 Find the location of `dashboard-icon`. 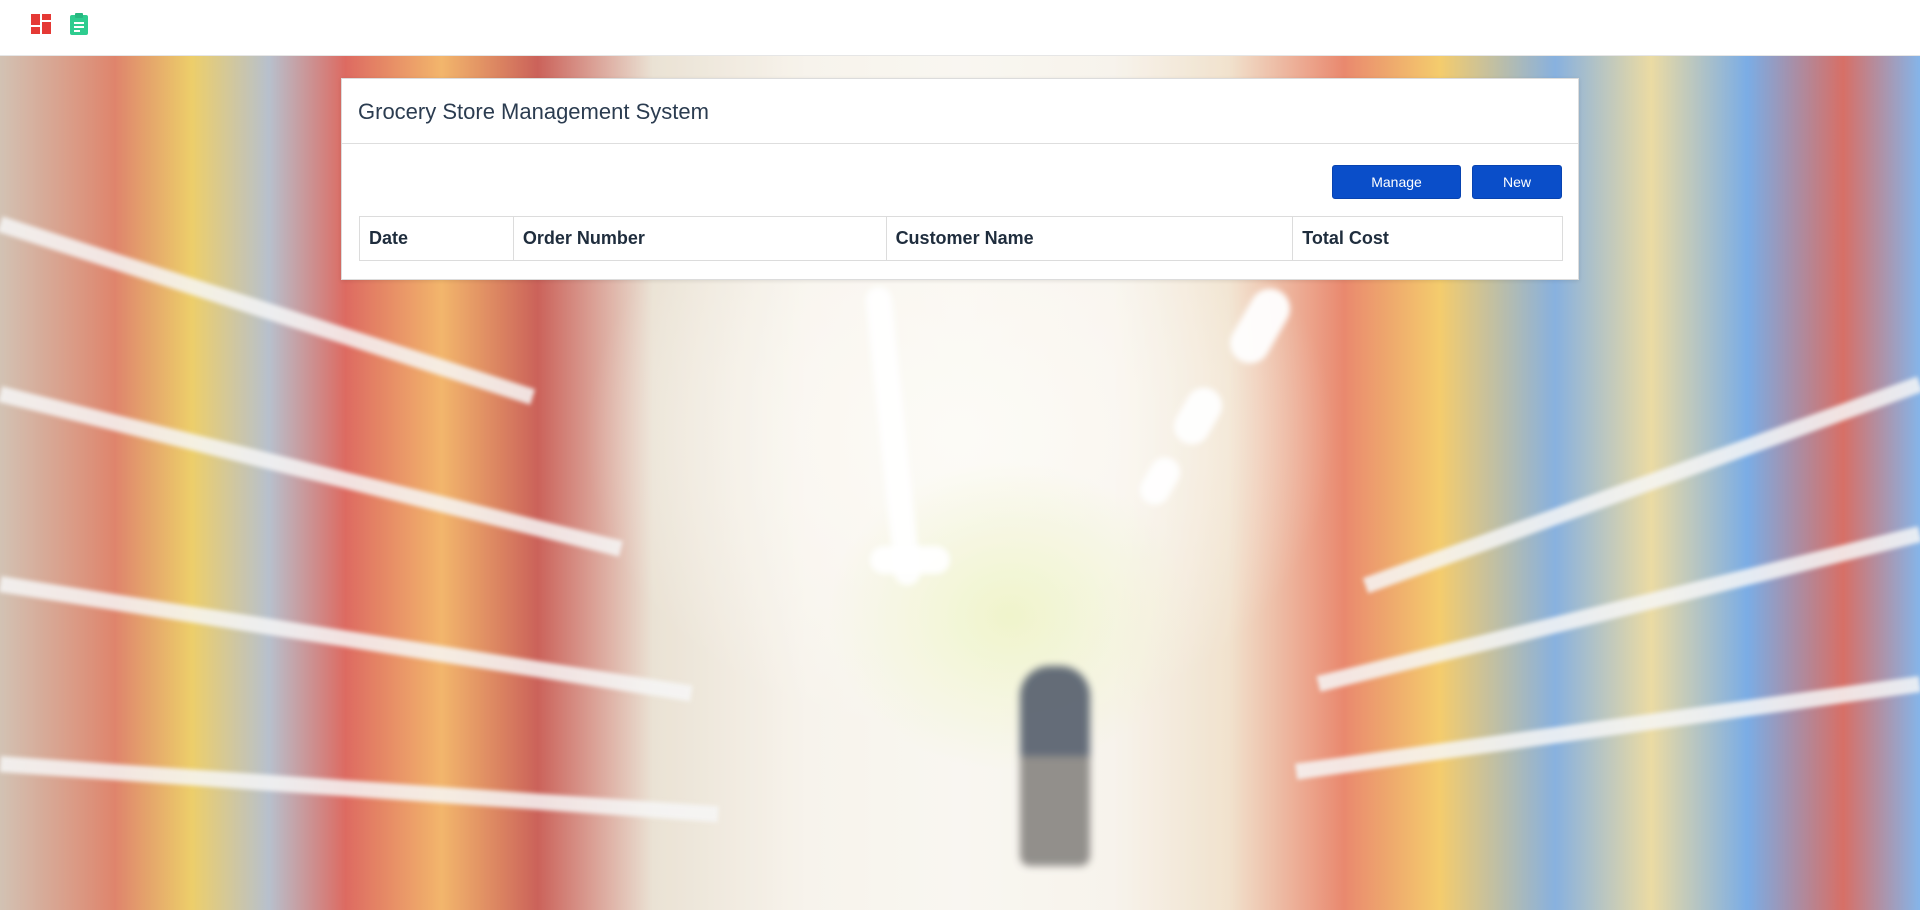

dashboard-icon is located at coordinates (41, 24).